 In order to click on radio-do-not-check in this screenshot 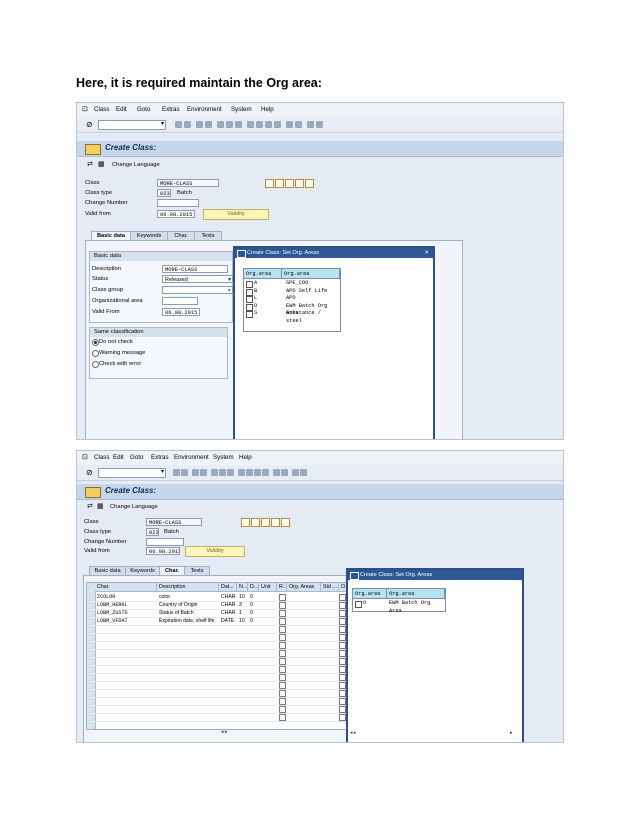, I will do `click(95, 342)`.